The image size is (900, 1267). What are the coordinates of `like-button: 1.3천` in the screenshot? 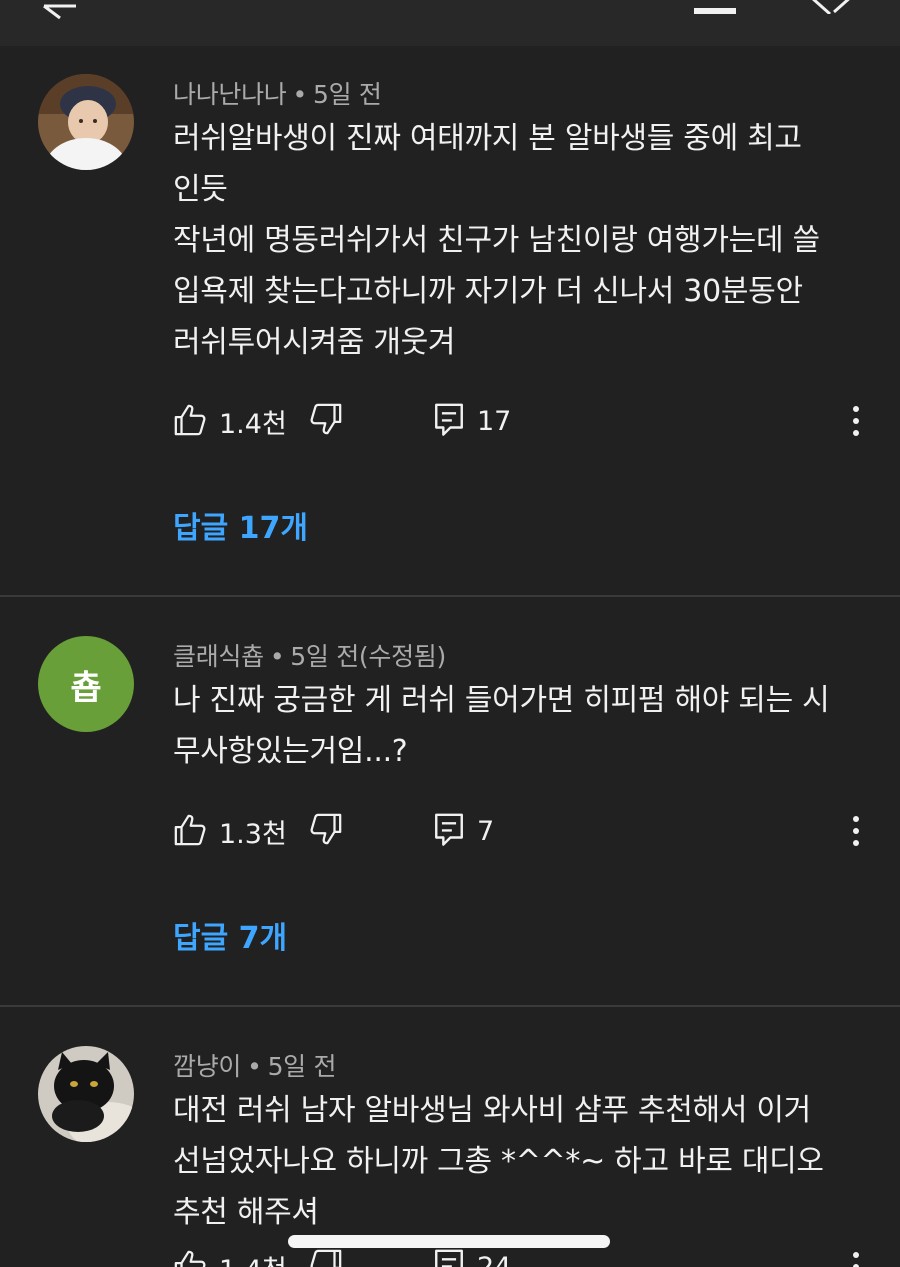 It's located at (230, 831).